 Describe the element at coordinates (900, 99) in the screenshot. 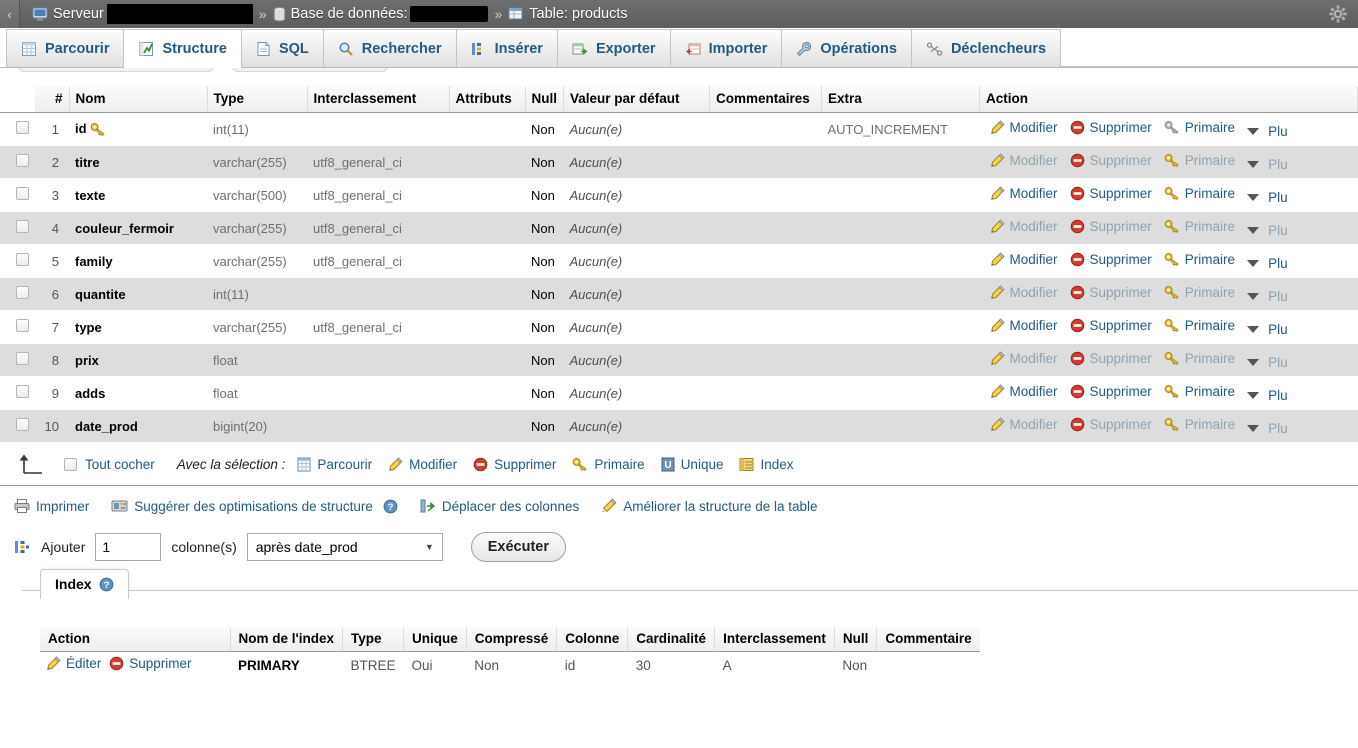

I see `th-extra: Extra` at that location.